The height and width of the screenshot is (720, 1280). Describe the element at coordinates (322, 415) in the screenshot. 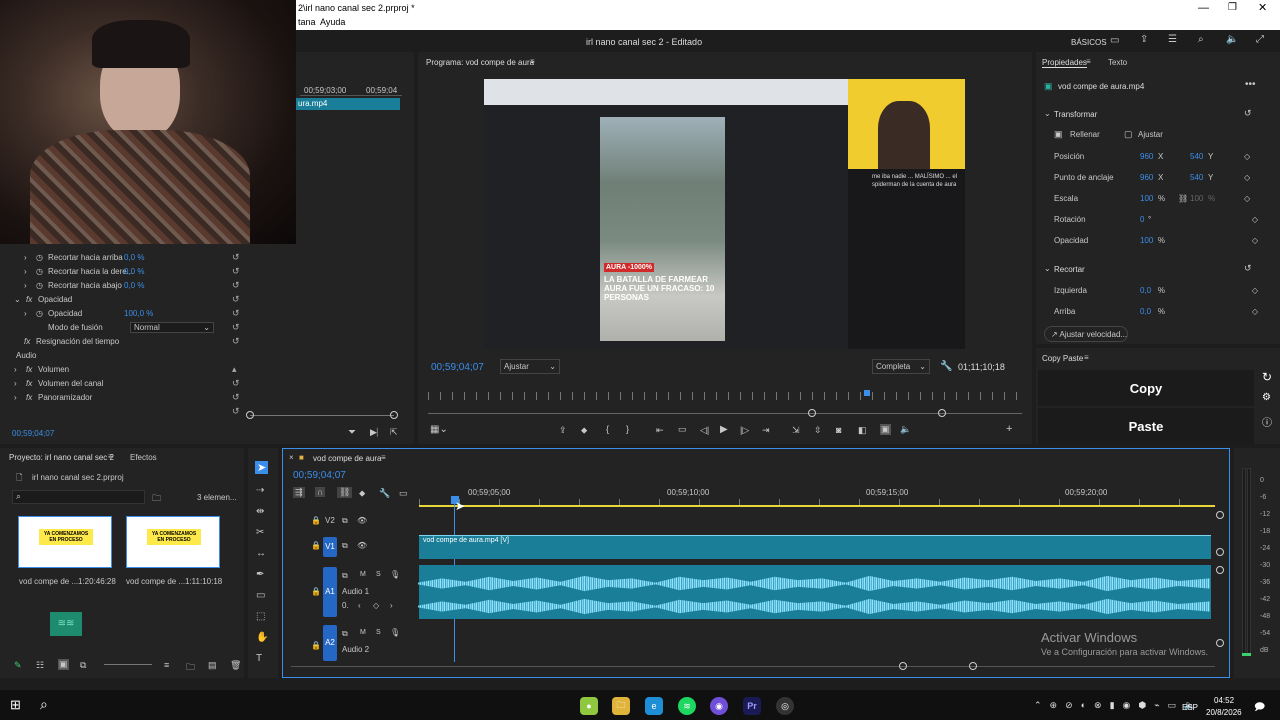

I see `zoom-bar` at that location.